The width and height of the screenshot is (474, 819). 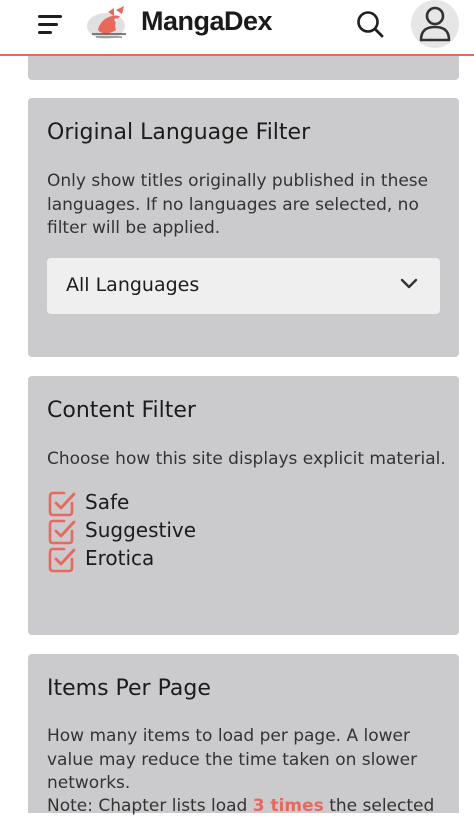 I want to click on user-icon, so click(x=435, y=24).